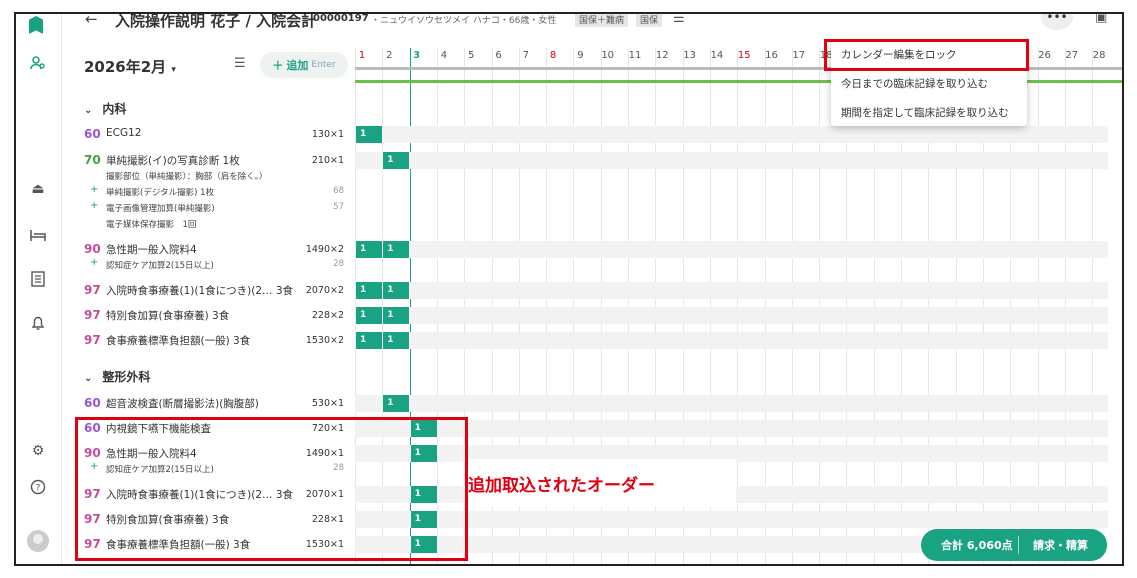 This screenshot has width=1137, height=578. What do you see at coordinates (38, 63) in the screenshot?
I see `patients-icon` at bounding box center [38, 63].